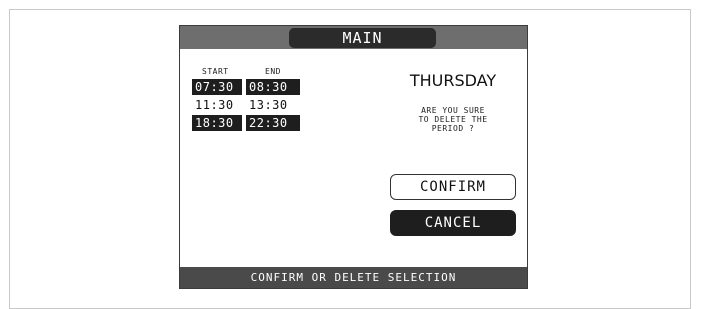 The height and width of the screenshot is (309, 704). Describe the element at coordinates (273, 87) in the screenshot. I see `period-end: 08:30` at that location.